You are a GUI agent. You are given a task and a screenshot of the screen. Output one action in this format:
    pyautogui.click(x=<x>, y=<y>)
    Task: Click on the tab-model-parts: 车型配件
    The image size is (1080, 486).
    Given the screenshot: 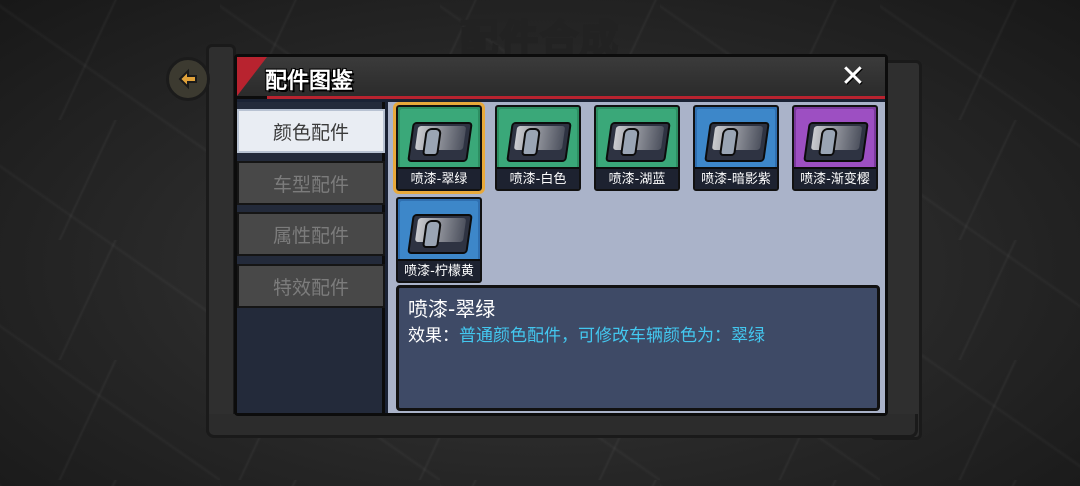 What is the action you would take?
    pyautogui.click(x=311, y=183)
    